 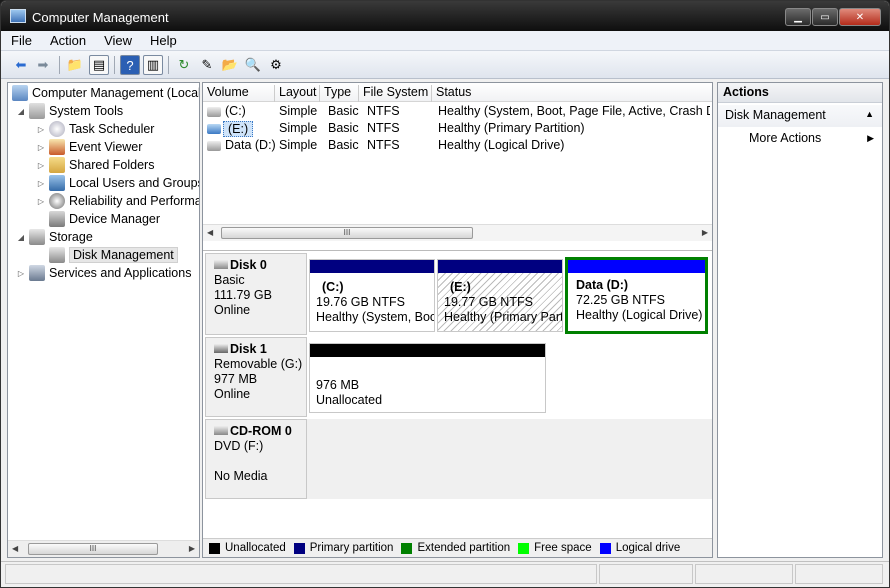 What do you see at coordinates (117, 201) in the screenshot?
I see `tree-item-reliability: ▷ Reliability and Performa` at bounding box center [117, 201].